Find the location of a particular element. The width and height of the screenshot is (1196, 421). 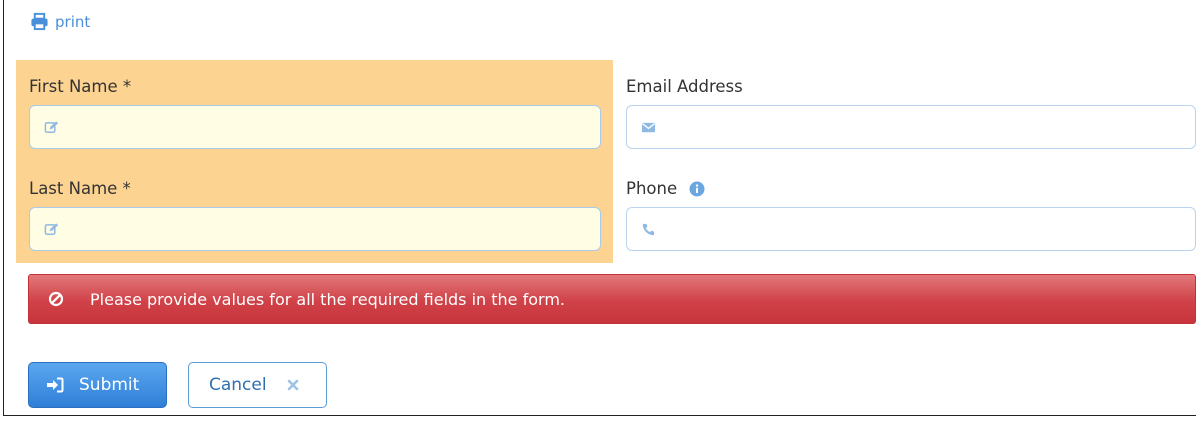

print-link: print is located at coordinates (60, 21).